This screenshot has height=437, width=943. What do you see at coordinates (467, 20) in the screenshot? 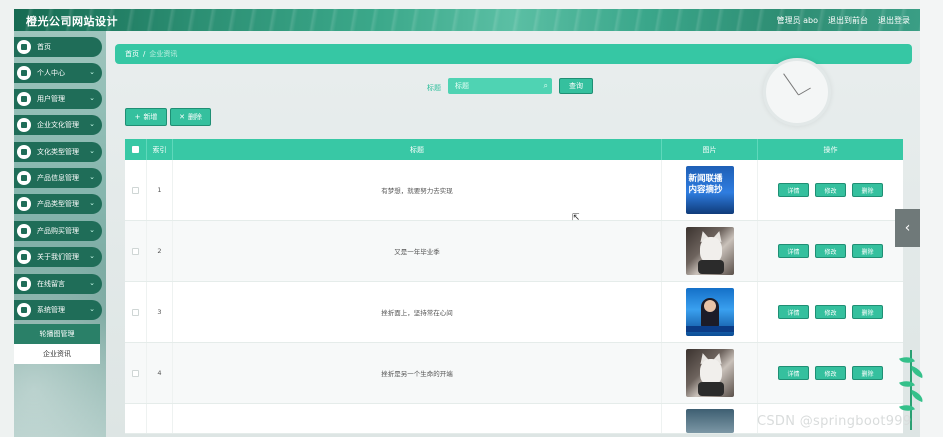
I see `top-header: 橙光公司网站设计 管理员 abo 退出到前台 退出登录` at bounding box center [467, 20].